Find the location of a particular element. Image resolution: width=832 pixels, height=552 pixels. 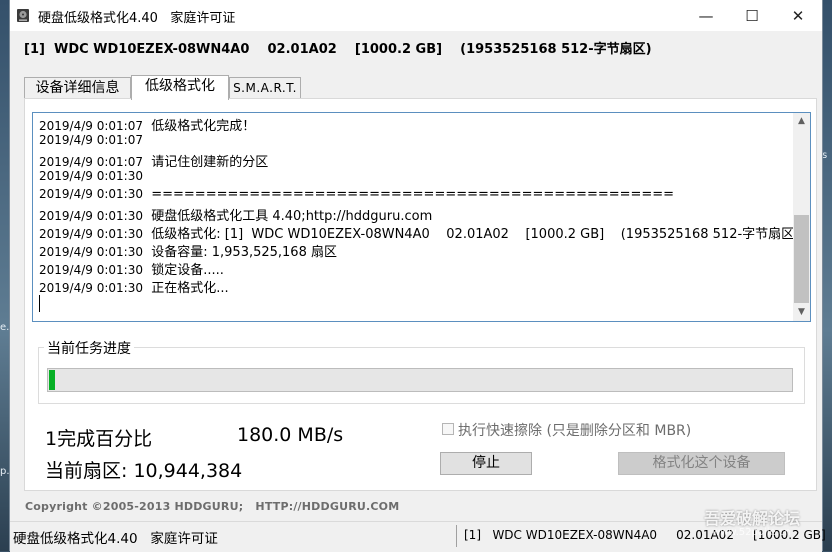

maximize-button: ☐ is located at coordinates (752, 15).